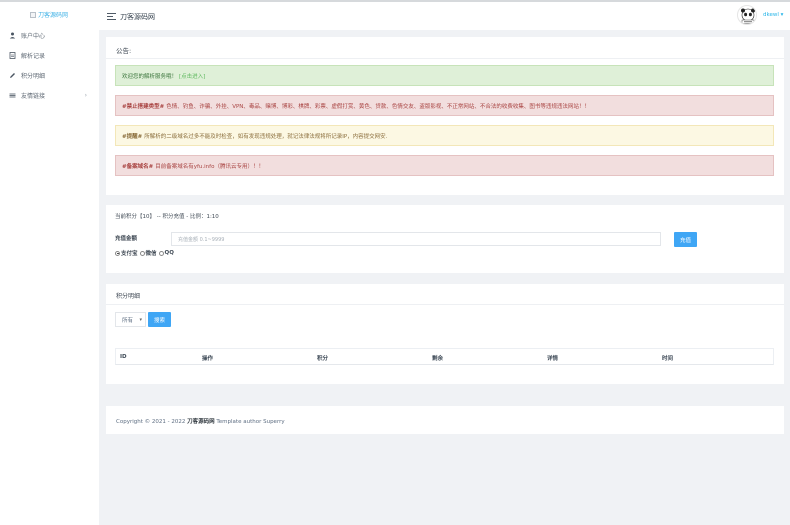  What do you see at coordinates (167, 217) in the screenshot?
I see `points-info: 当前积分【10】 -- 积分充值 - 比例：1:10` at bounding box center [167, 217].